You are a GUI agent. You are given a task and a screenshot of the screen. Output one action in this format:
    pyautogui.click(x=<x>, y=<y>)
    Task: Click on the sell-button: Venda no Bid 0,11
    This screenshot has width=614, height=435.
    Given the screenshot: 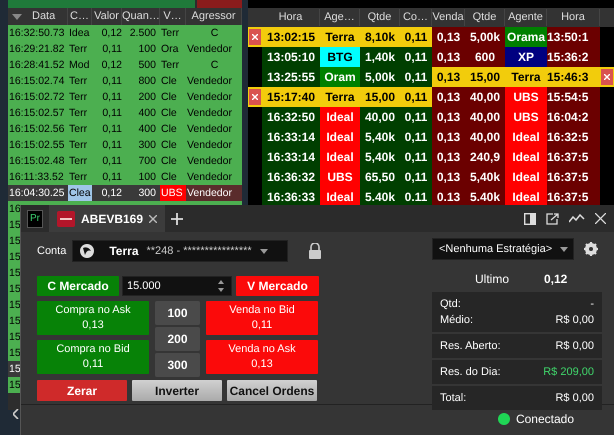 What is the action you would take?
    pyautogui.click(x=262, y=318)
    